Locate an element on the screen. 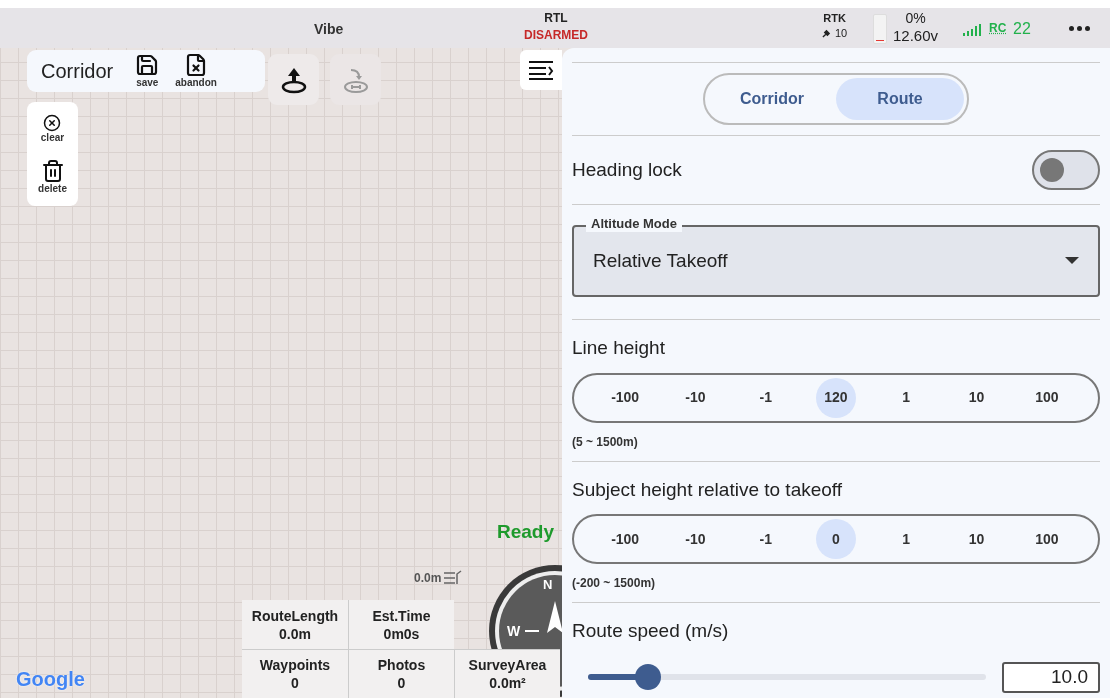 The height and width of the screenshot is (698, 1110). step-option: 120 is located at coordinates (836, 397).